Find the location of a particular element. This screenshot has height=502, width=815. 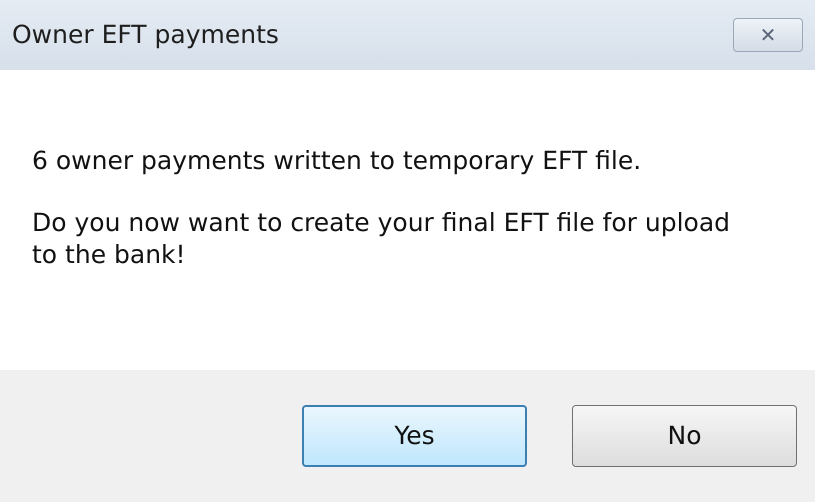

message-text: 6 owner payments written to temporary EFT file. is located at coordinates (337, 161).